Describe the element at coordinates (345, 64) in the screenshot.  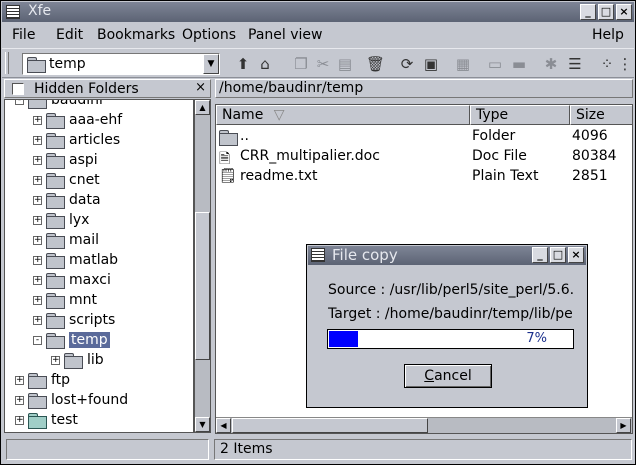
I see `paste-icon: ▤` at that location.